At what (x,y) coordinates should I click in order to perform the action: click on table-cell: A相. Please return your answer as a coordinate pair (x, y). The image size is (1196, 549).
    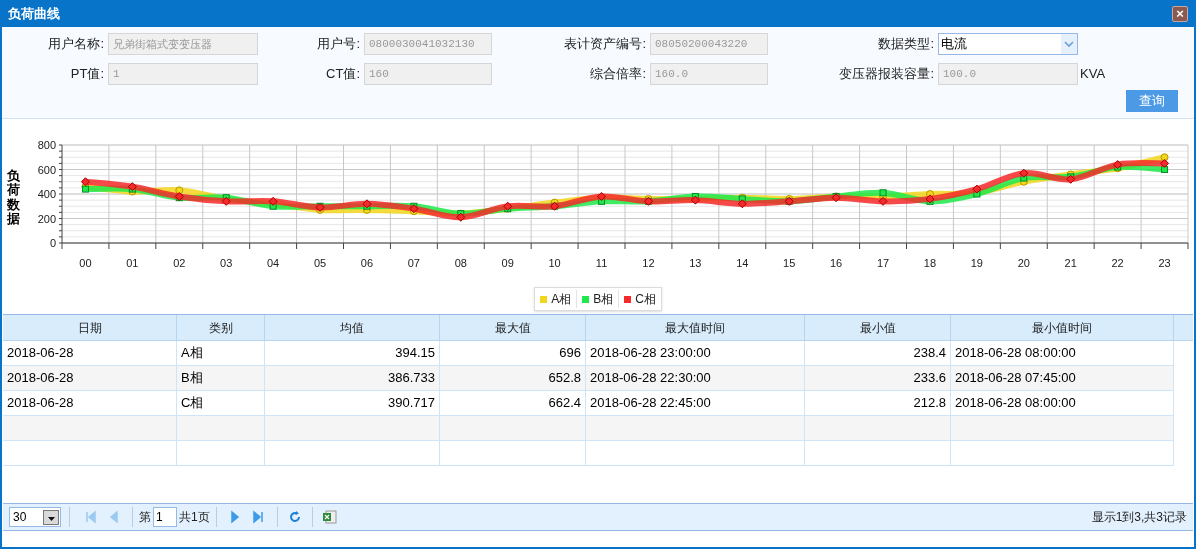
    Looking at the image, I should click on (221, 353).